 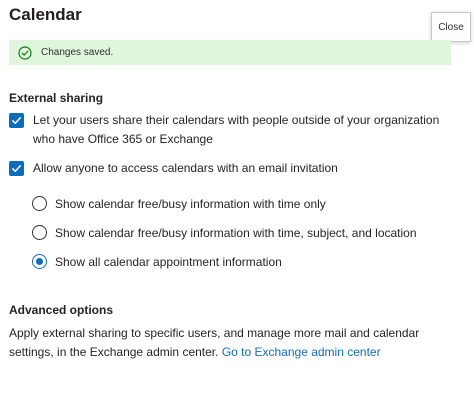 I want to click on external-sharing-heading: External sharing, so click(x=56, y=98).